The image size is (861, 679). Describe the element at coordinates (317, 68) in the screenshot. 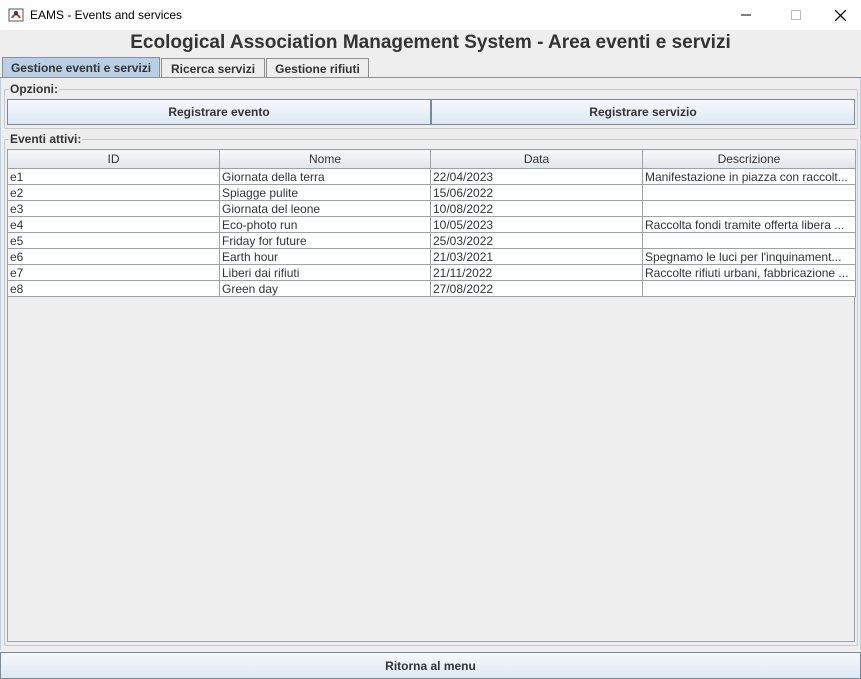

I see `tab-gestione-rifiuti: Gestione rifiuti` at that location.